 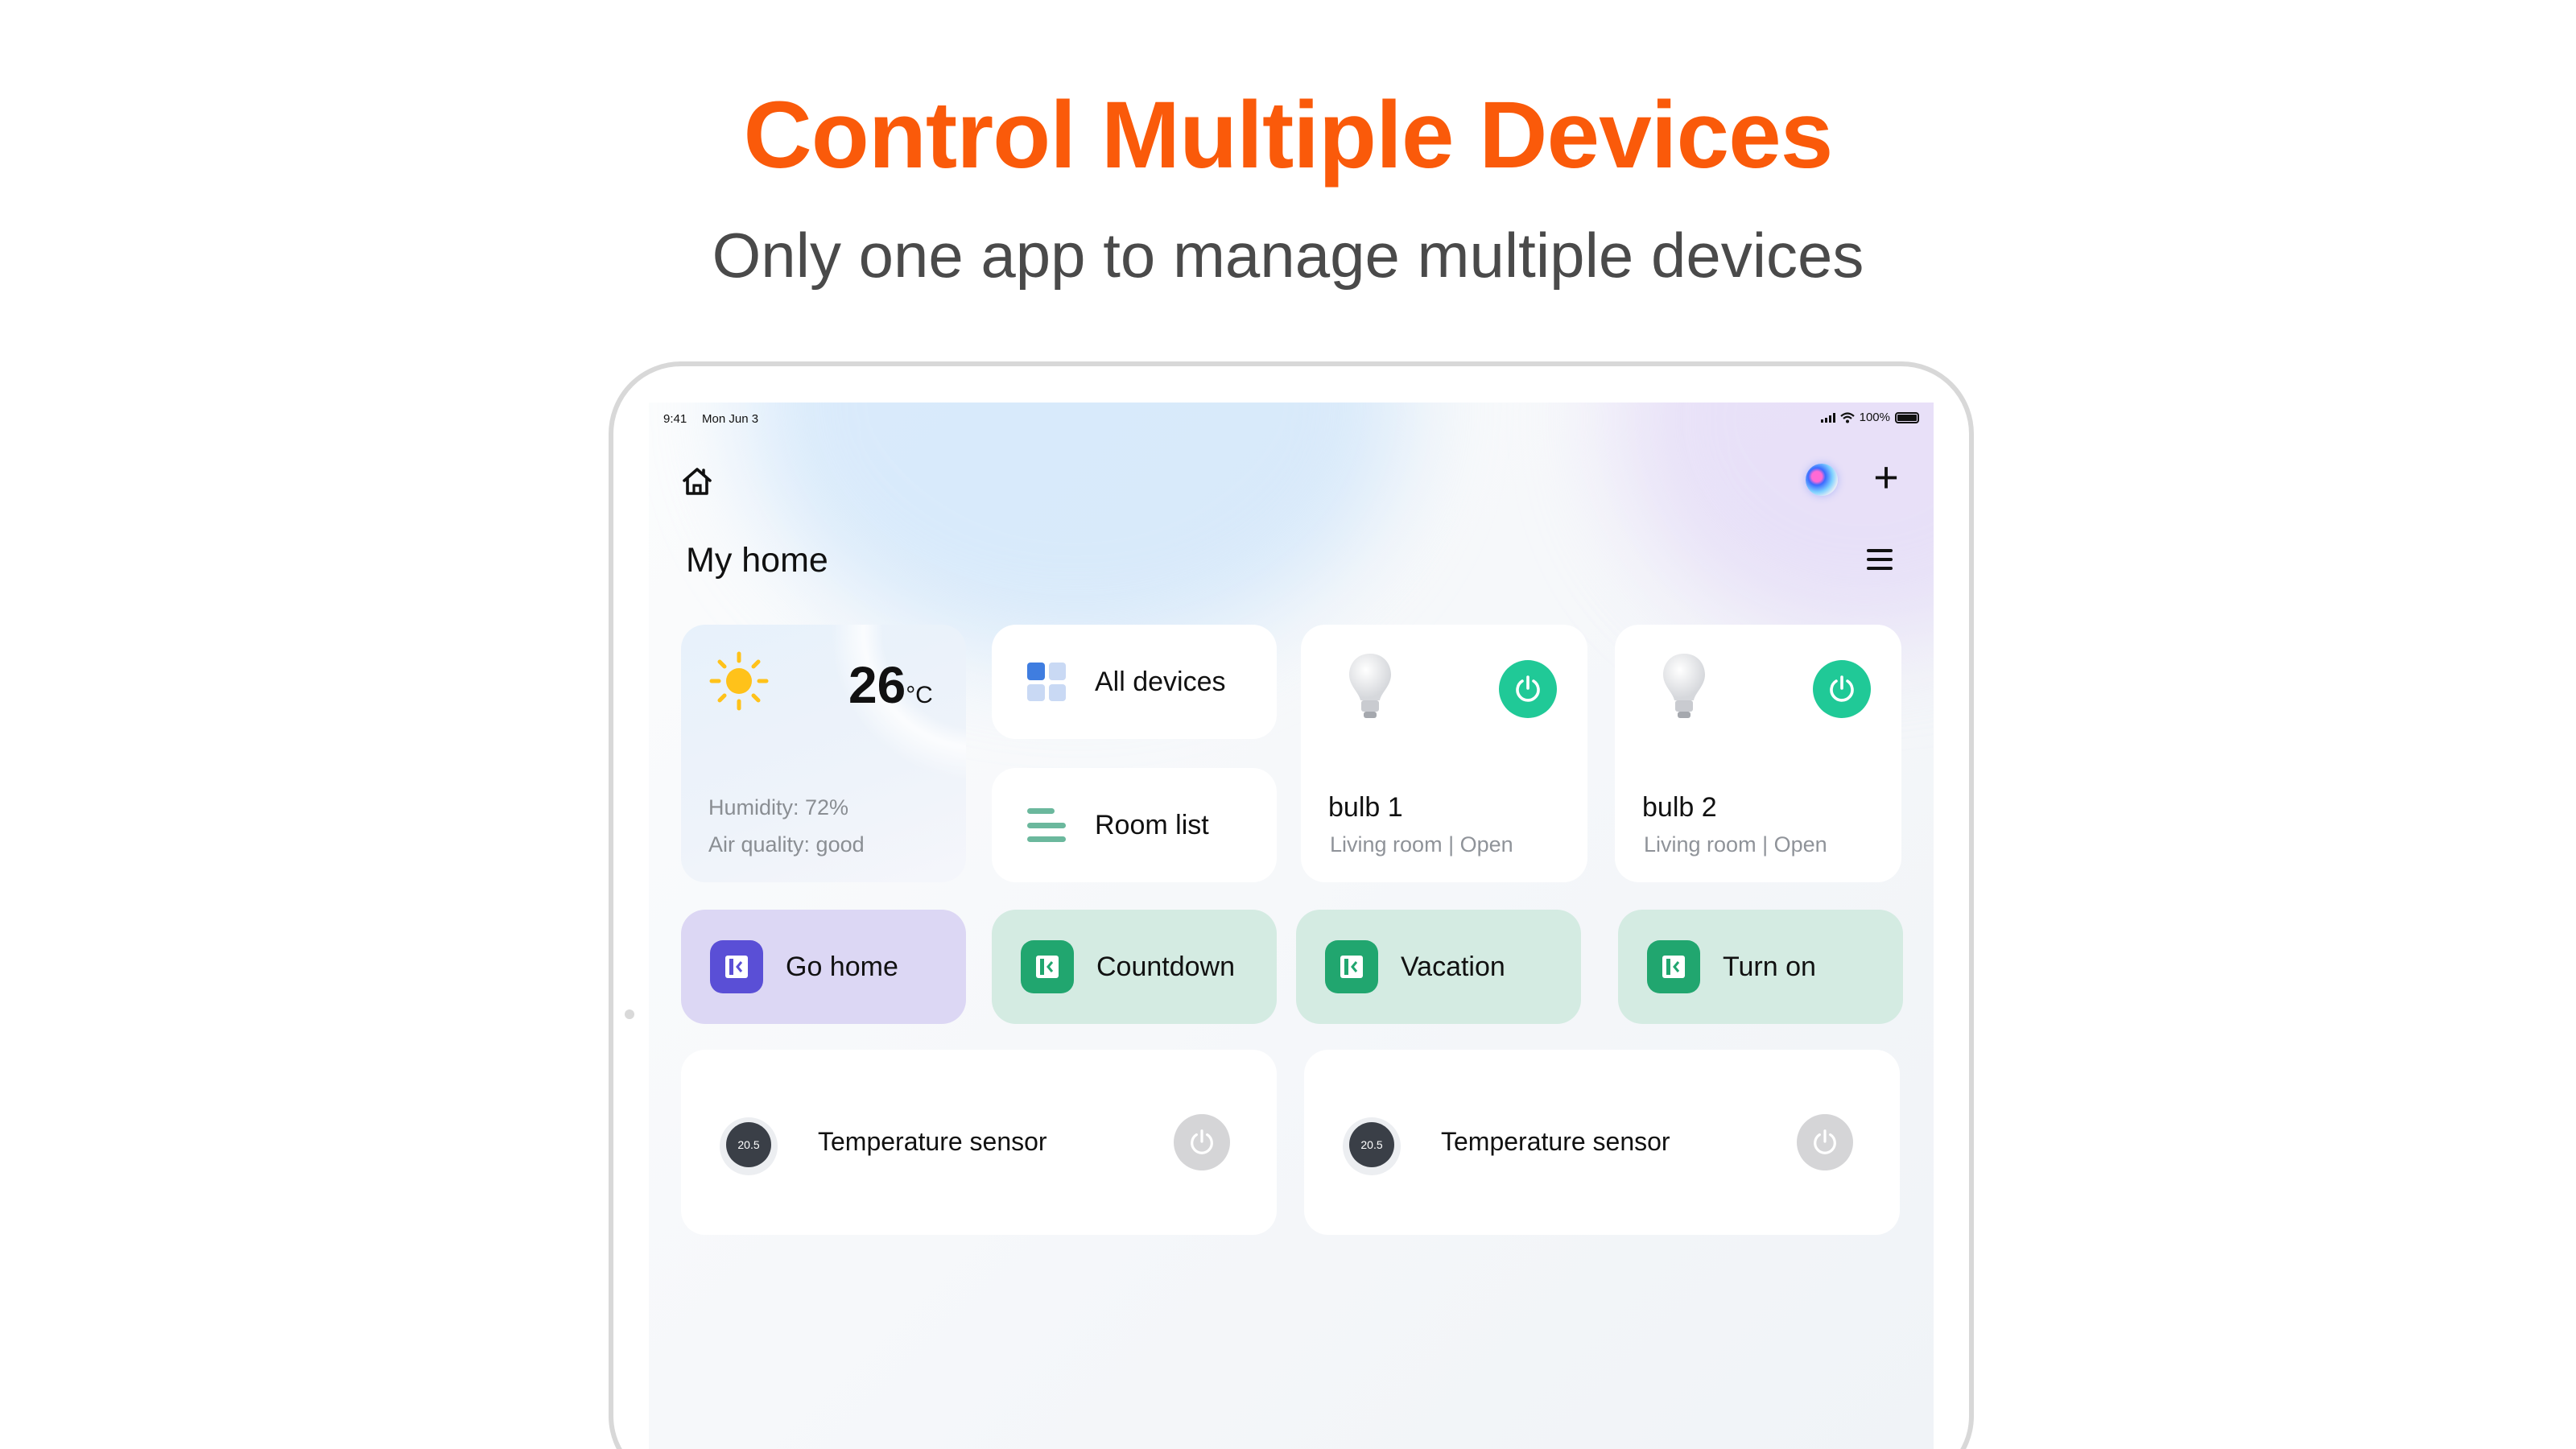 I want to click on temperature-value: 26°C, so click(x=890, y=685).